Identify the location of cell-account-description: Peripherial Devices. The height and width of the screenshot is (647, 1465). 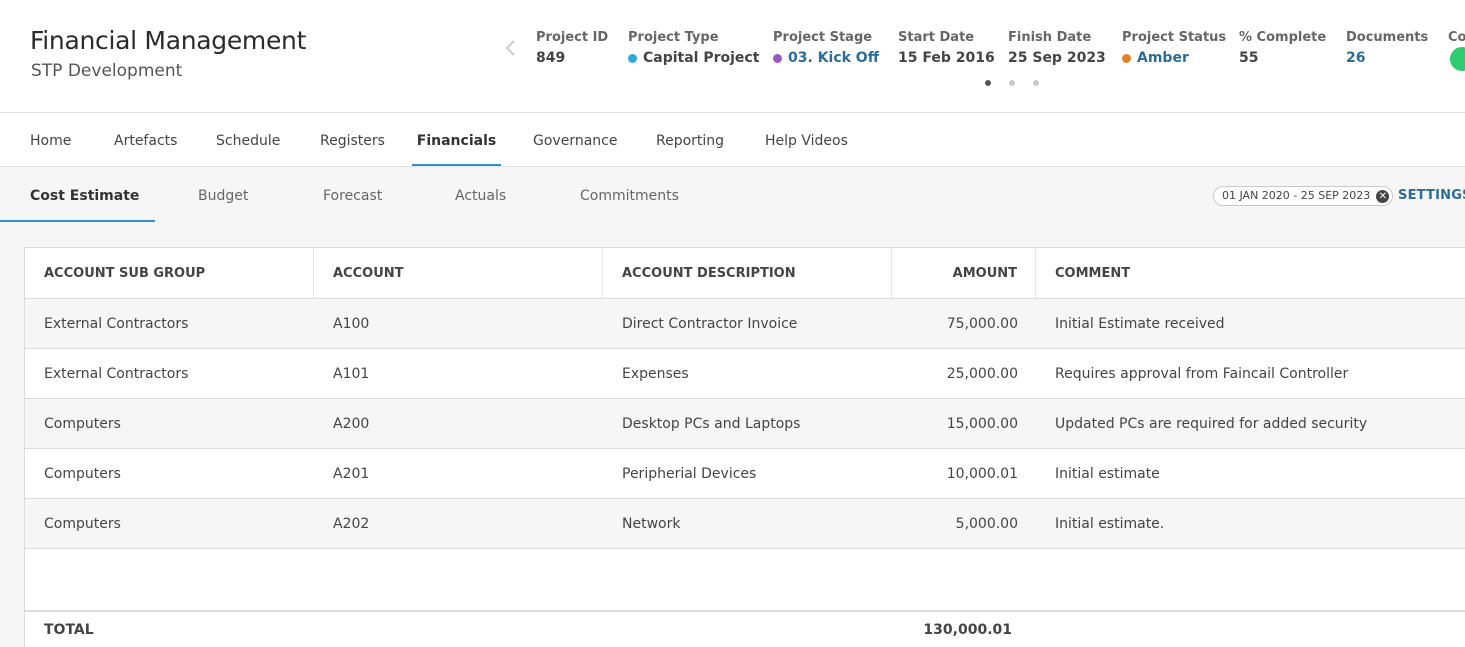
(689, 474).